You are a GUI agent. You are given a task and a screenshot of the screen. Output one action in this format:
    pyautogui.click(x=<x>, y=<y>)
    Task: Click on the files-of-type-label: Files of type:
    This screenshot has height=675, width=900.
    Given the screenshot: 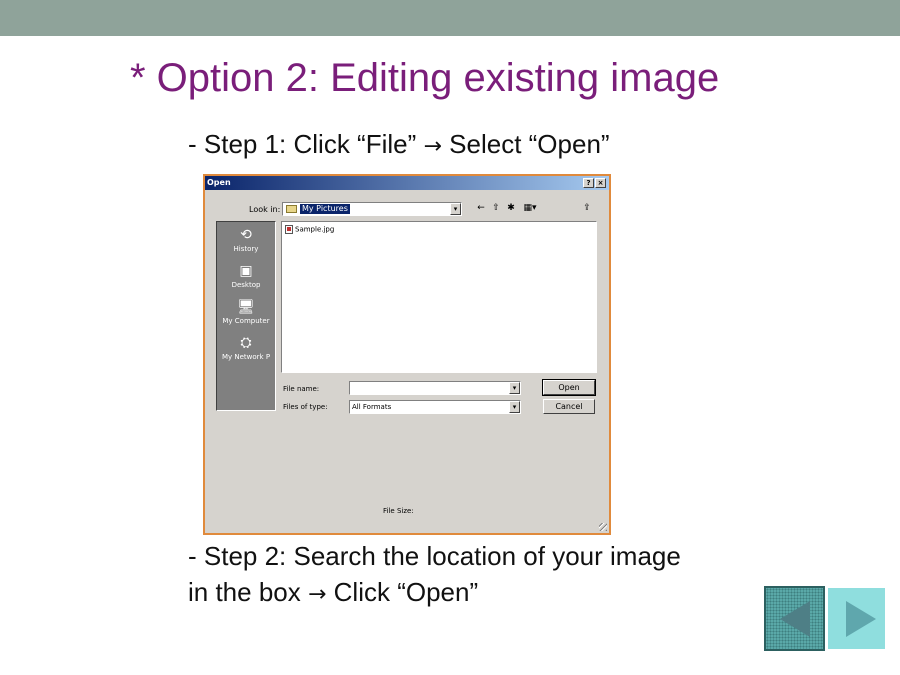 What is the action you would take?
    pyautogui.click(x=305, y=407)
    